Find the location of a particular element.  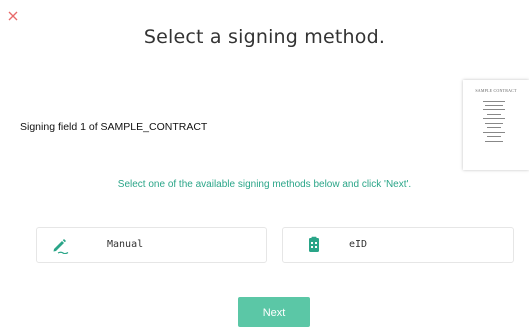

eid-method-label: eID is located at coordinates (358, 244).